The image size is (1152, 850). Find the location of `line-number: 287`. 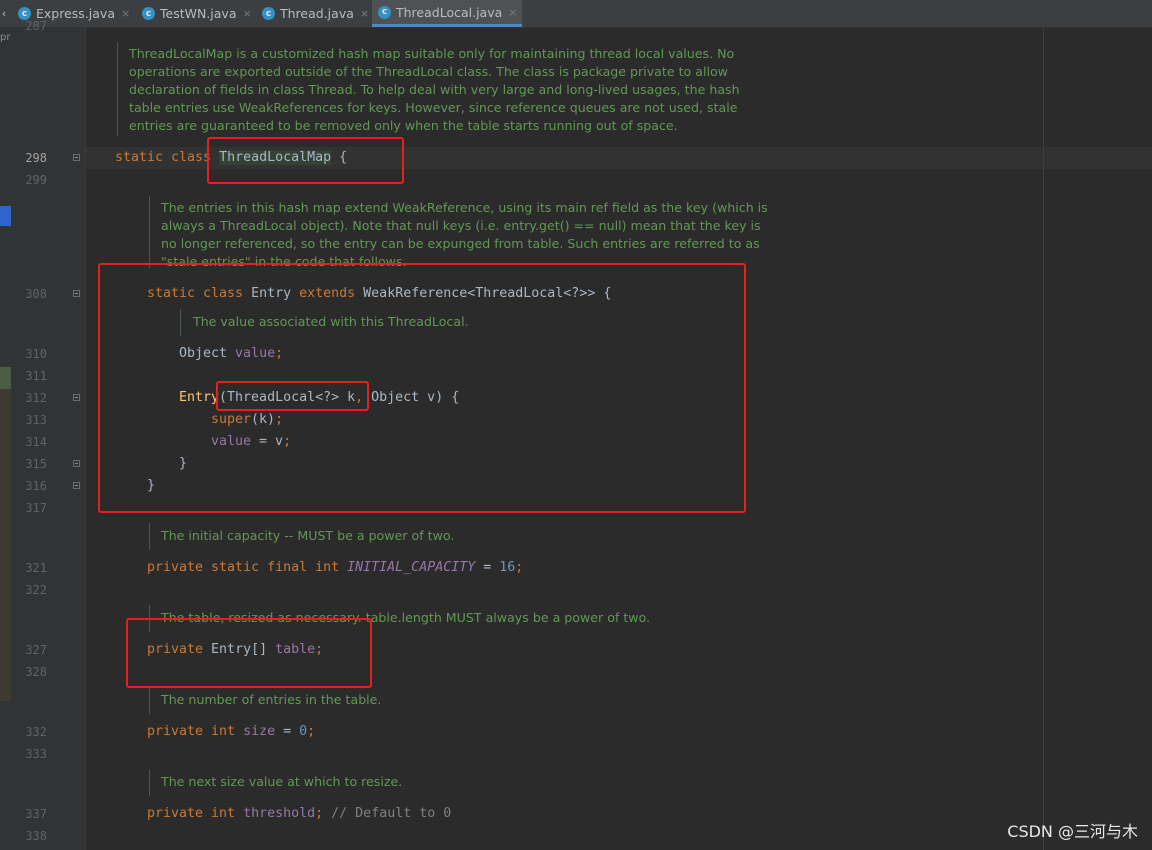

line-number: 287 is located at coordinates (36, 26).